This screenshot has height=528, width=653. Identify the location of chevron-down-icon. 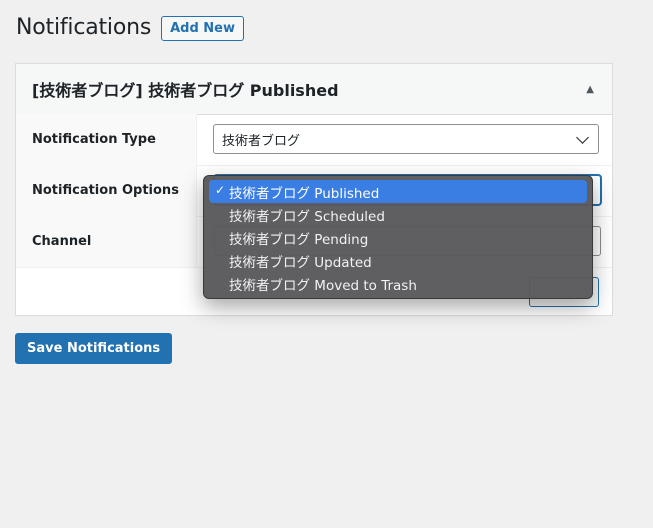
(582, 137).